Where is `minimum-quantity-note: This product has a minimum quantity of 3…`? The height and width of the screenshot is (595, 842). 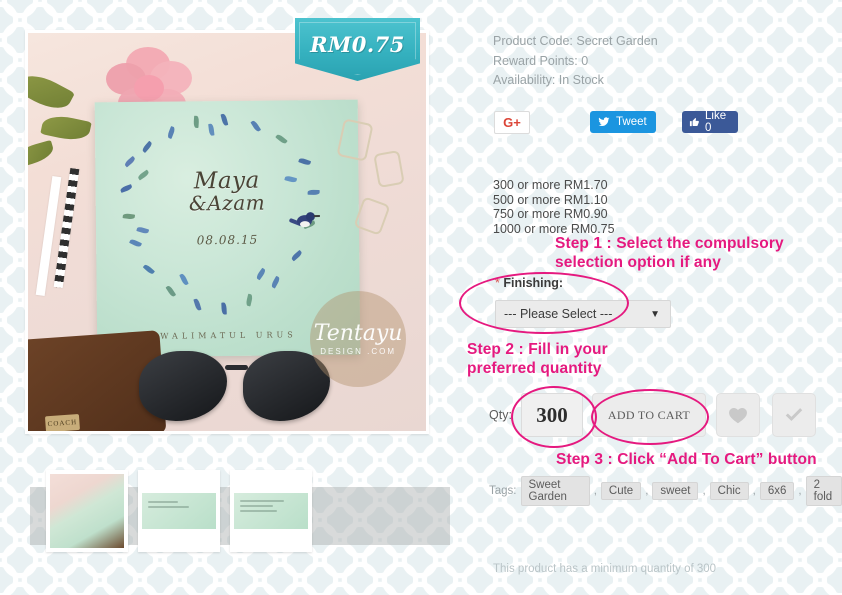
minimum-quantity-note: This product has a minimum quantity of 3… is located at coordinates (605, 569).